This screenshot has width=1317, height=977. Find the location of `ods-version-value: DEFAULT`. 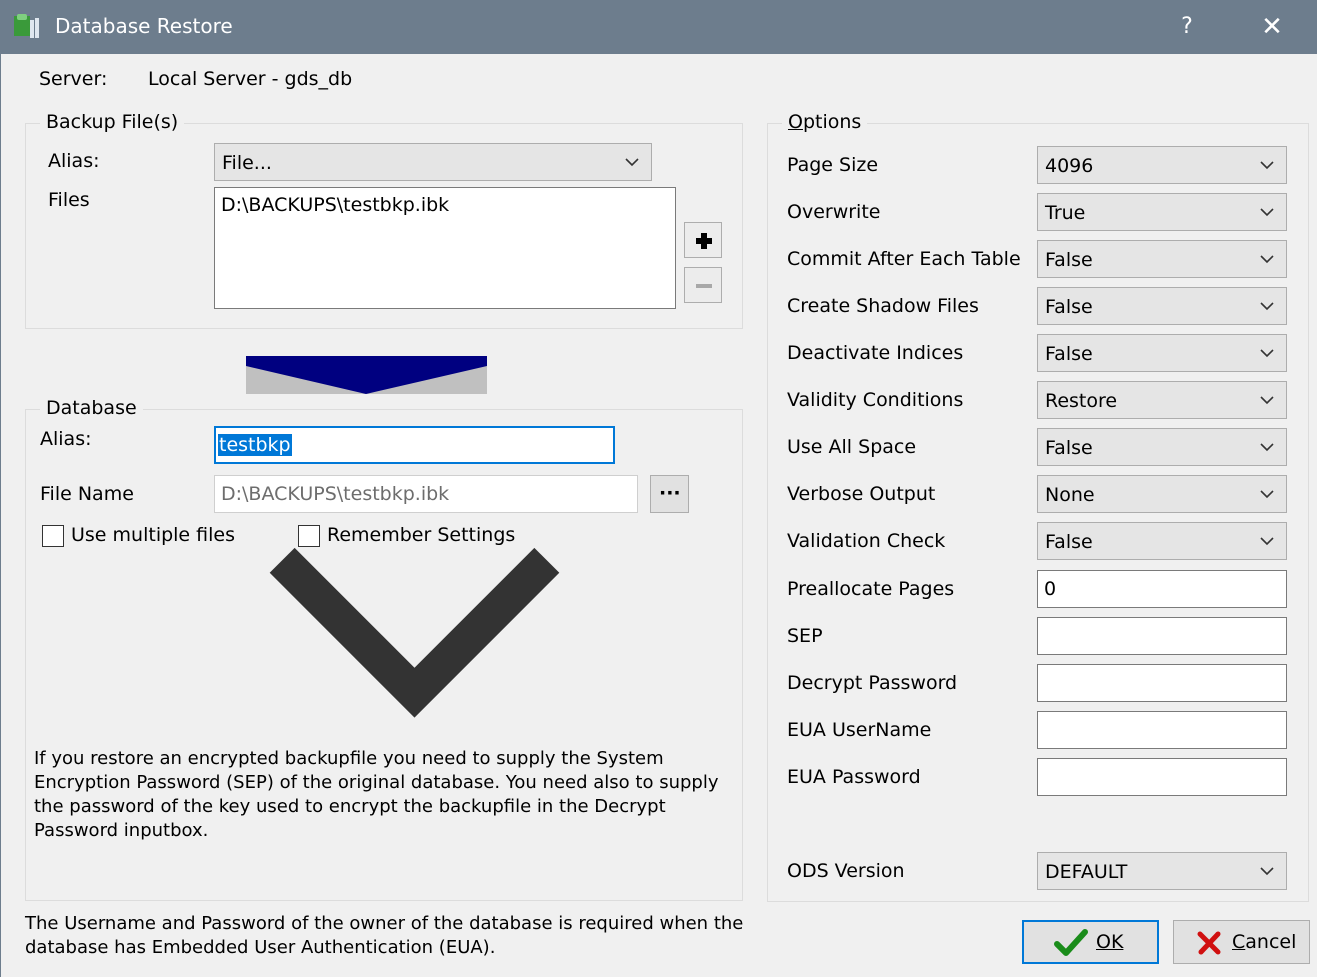

ods-version-value: DEFAULT is located at coordinates (1086, 872).